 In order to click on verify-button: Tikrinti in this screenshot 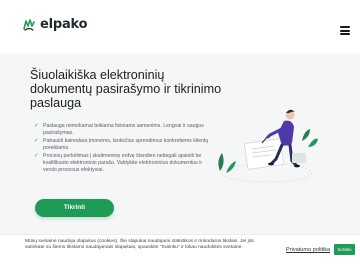, I will do `click(74, 208)`.